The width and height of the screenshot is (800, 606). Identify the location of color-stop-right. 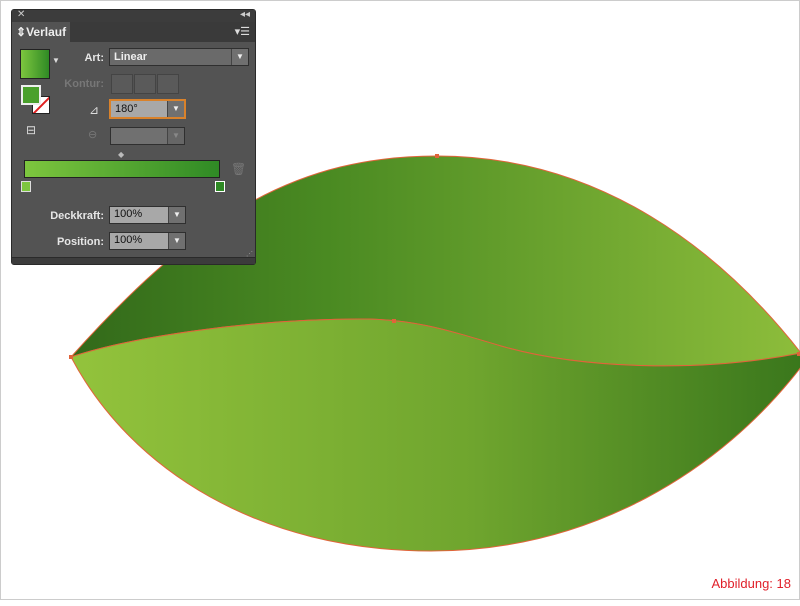
(220, 186).